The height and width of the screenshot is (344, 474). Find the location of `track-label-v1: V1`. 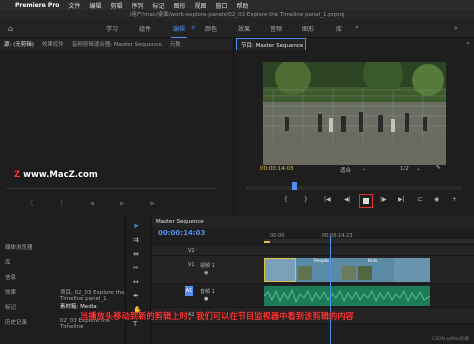

track-label-v1: V1 is located at coordinates (191, 265).